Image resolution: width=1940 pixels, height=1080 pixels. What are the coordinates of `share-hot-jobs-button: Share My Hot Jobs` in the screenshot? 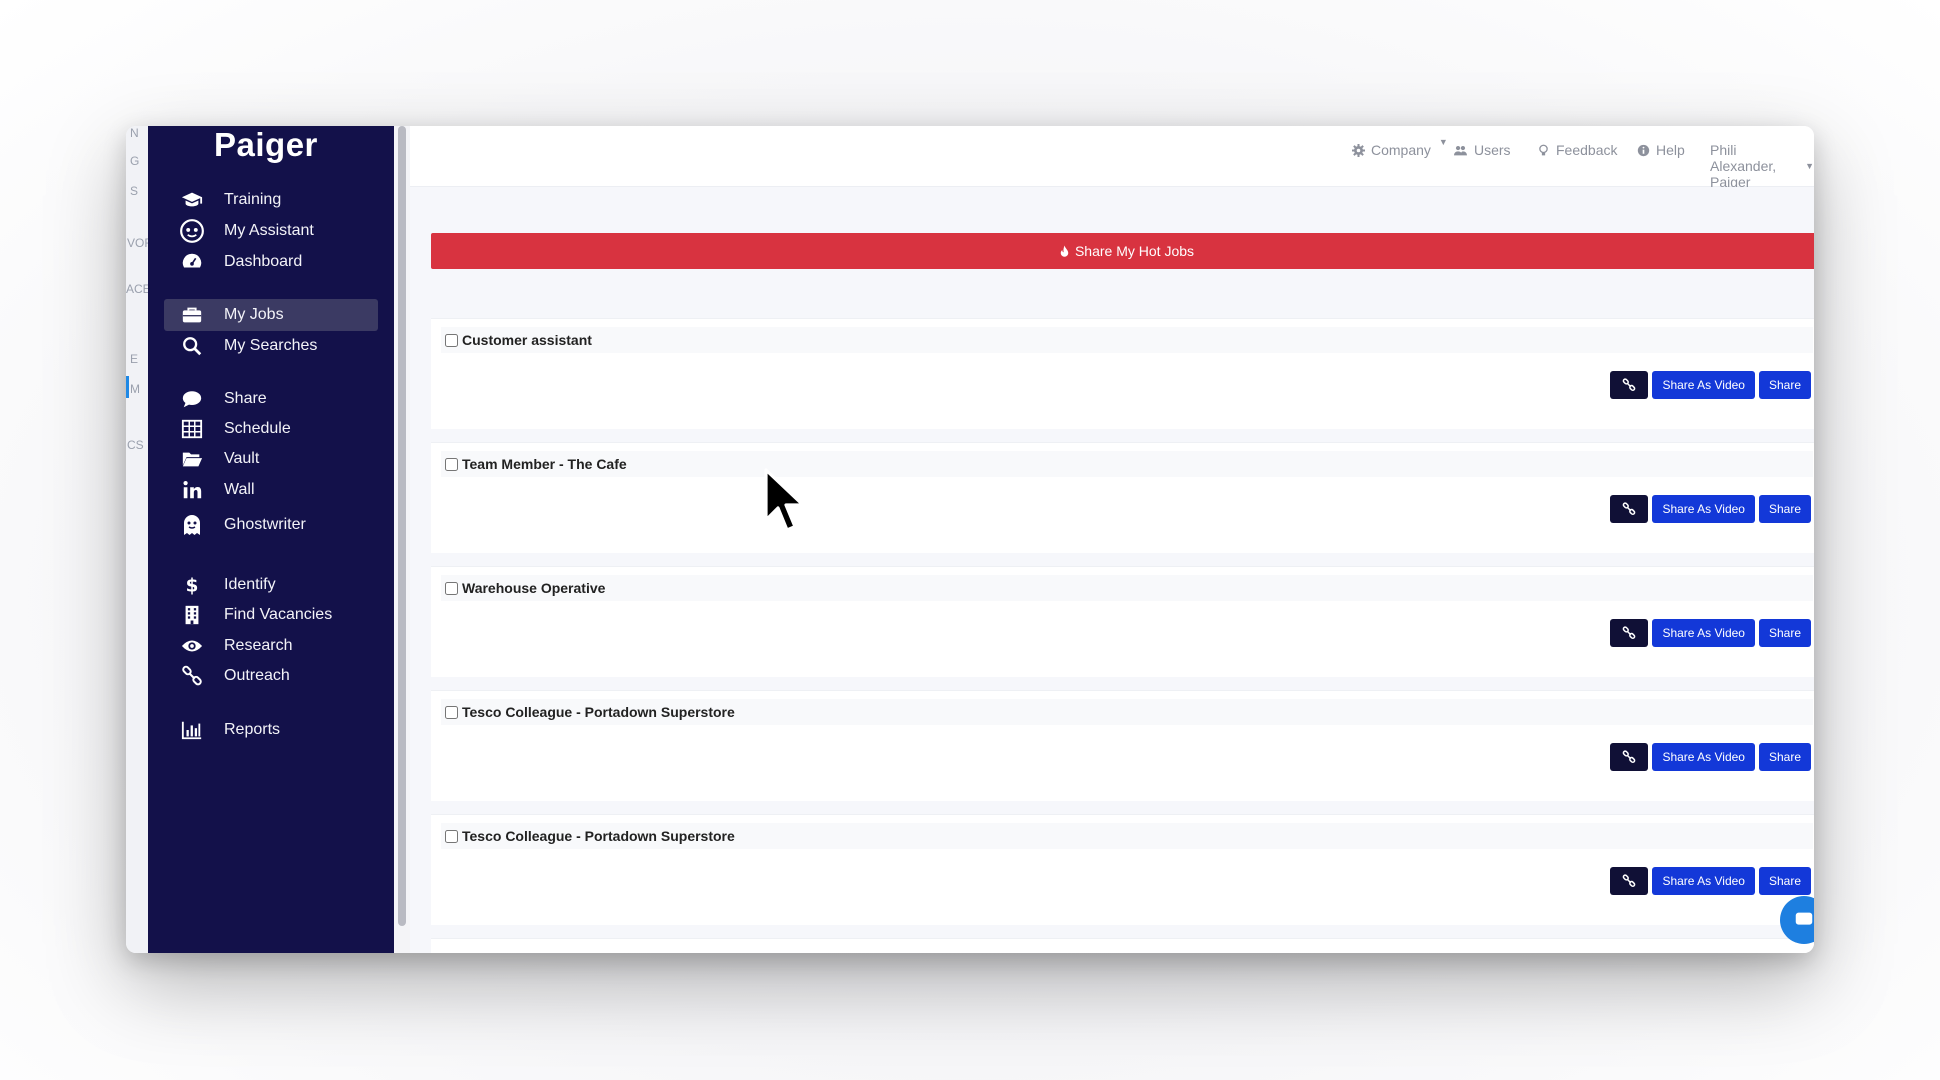 It's located at (1122, 251).